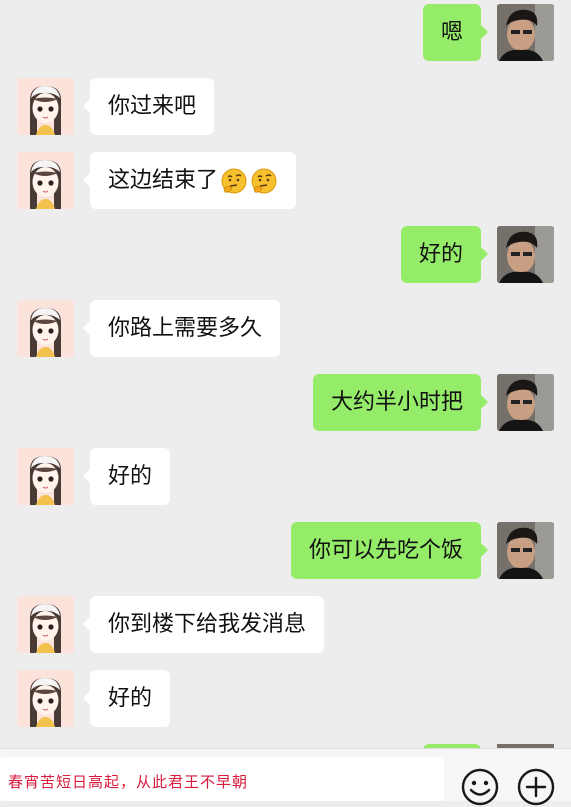 This screenshot has width=571, height=807. What do you see at coordinates (400, 402) in the screenshot?
I see `message-bubble-sent: 大约半小时把` at bounding box center [400, 402].